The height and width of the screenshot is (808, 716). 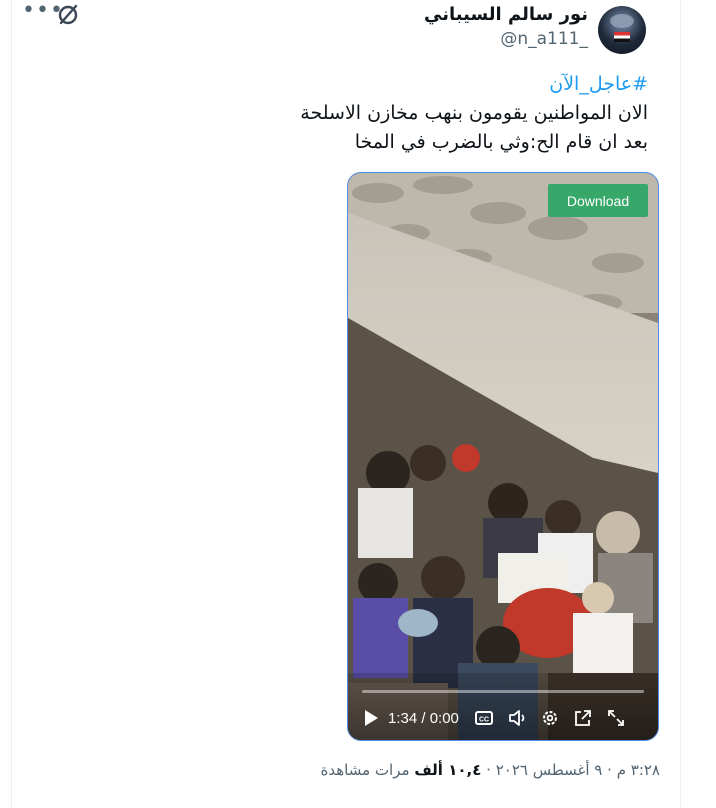 I want to click on cc-icon: CC, so click(x=484, y=718).